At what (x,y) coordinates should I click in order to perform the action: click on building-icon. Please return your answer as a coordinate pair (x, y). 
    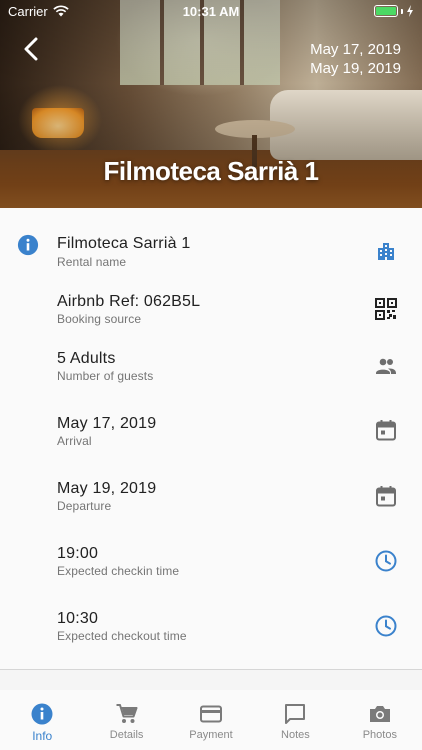
    Looking at the image, I should click on (386, 251).